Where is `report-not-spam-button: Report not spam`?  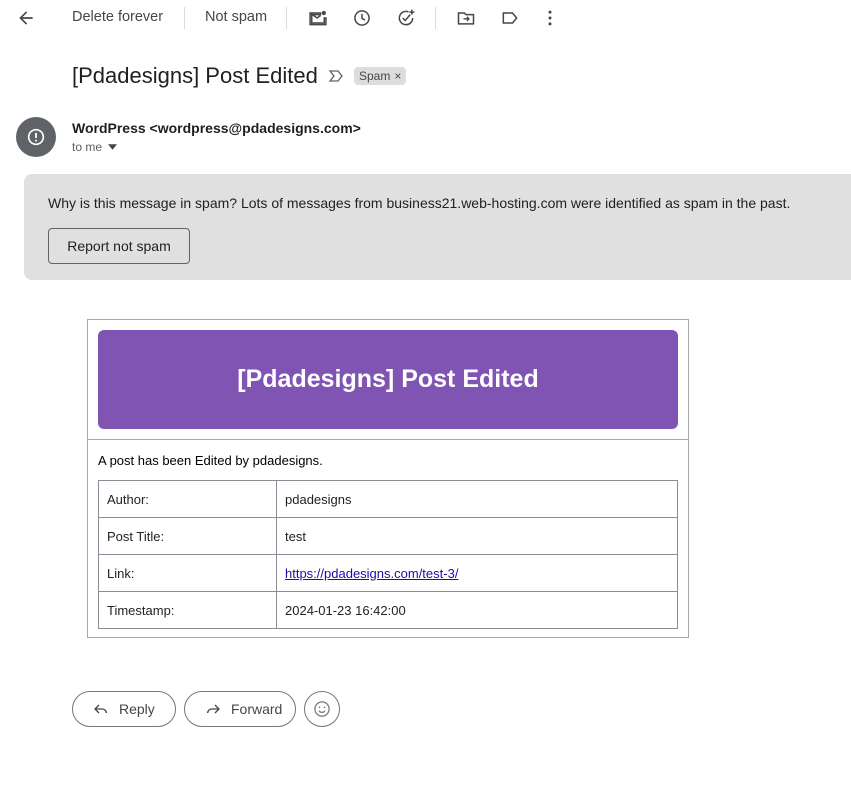 report-not-spam-button: Report not spam is located at coordinates (119, 246).